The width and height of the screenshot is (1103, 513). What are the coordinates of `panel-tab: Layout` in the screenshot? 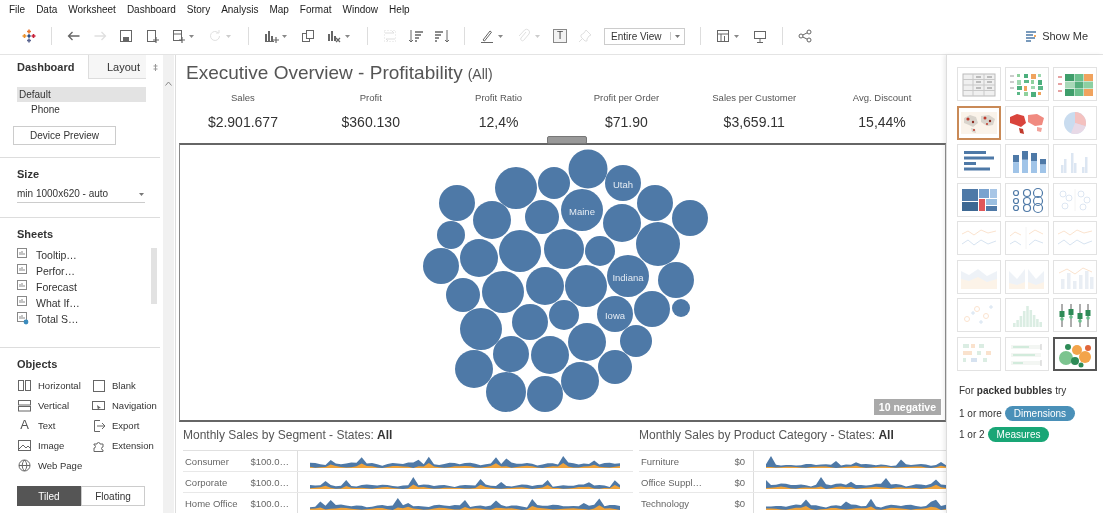 It's located at (117, 67).